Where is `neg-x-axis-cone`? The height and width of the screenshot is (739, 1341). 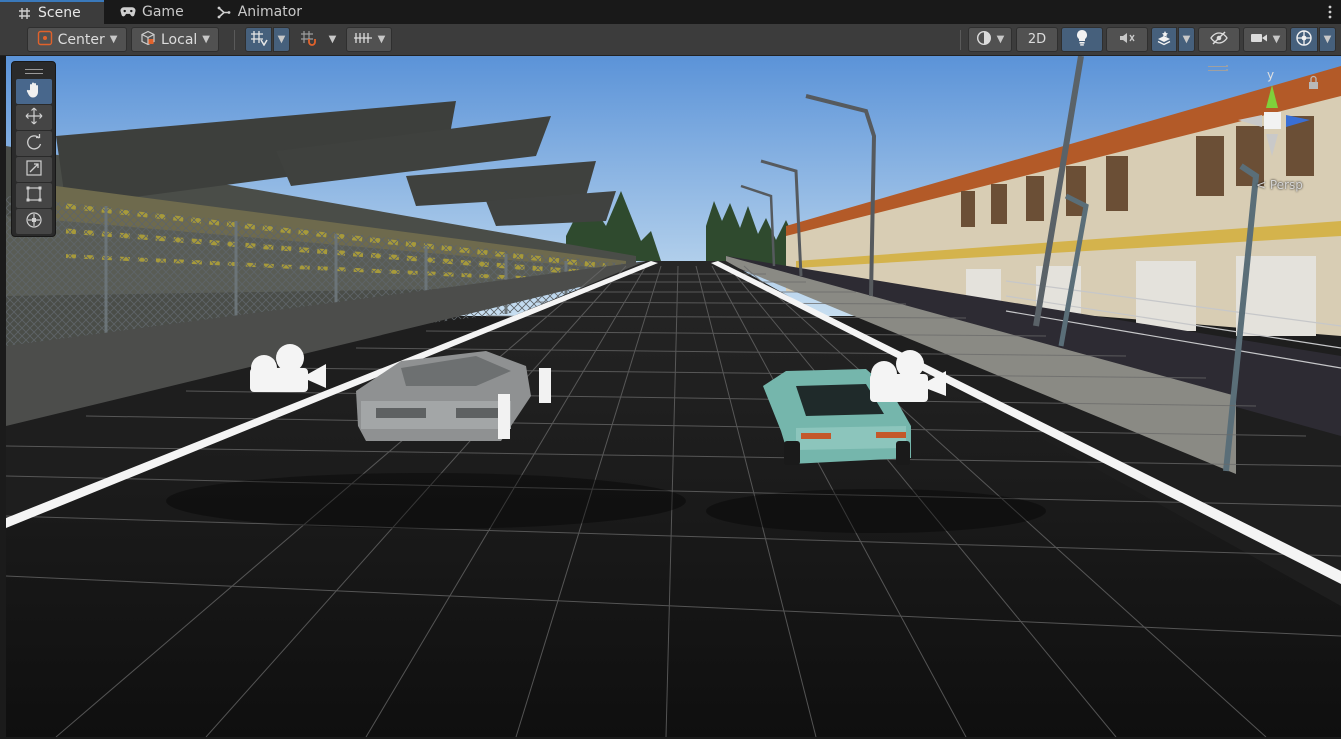 neg-x-axis-cone is located at coordinates (1250, 121).